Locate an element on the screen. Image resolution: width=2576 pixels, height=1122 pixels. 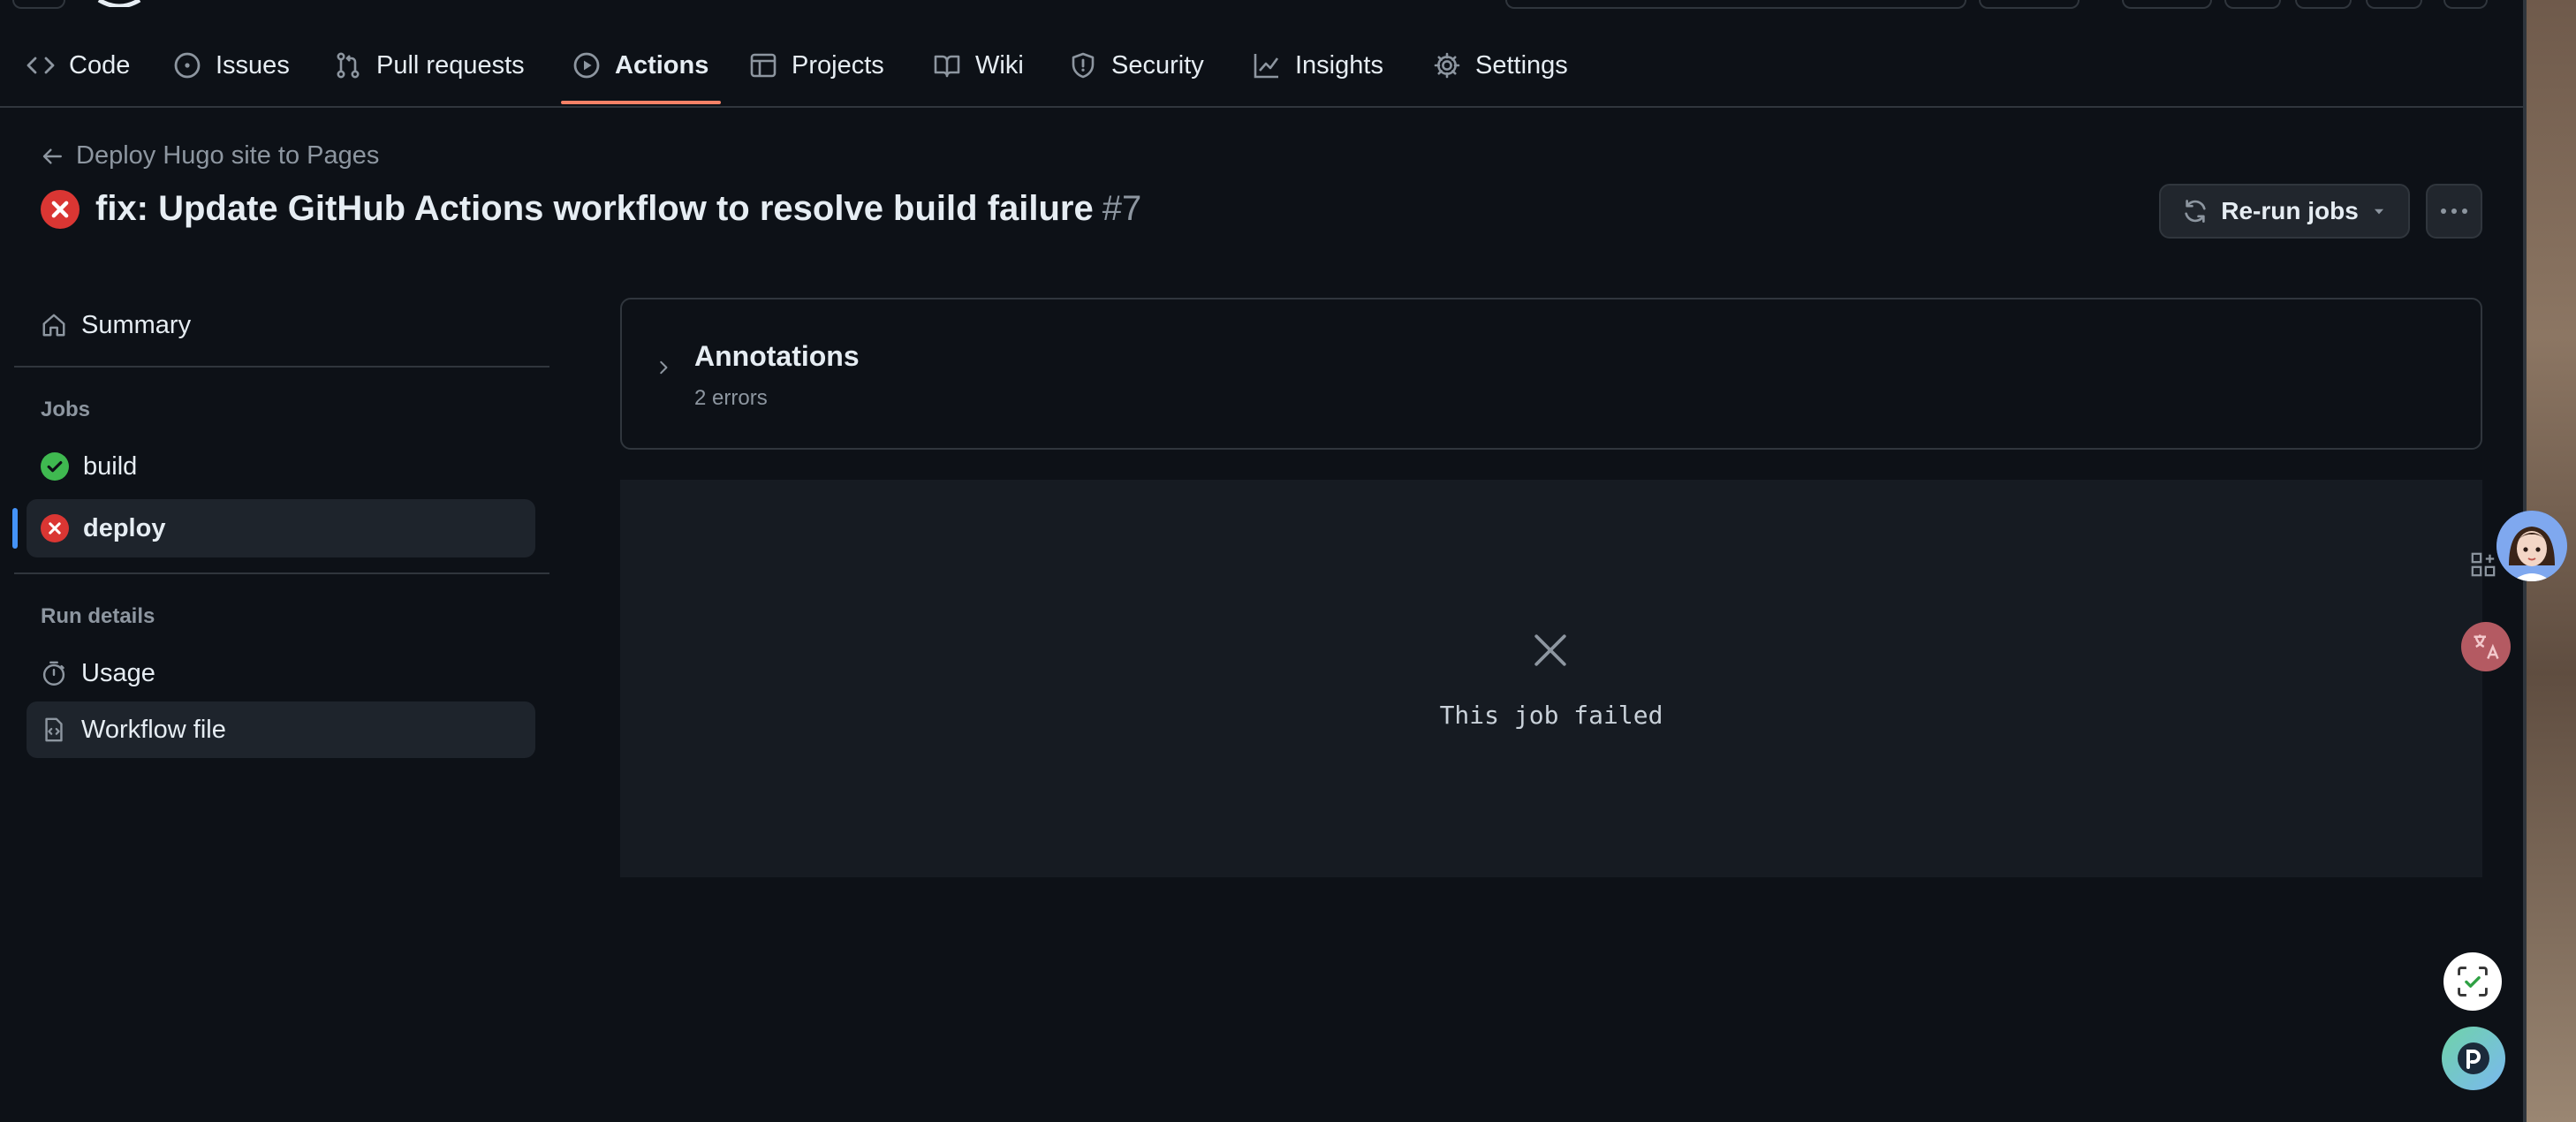
selected-job-marker is located at coordinates (15, 528).